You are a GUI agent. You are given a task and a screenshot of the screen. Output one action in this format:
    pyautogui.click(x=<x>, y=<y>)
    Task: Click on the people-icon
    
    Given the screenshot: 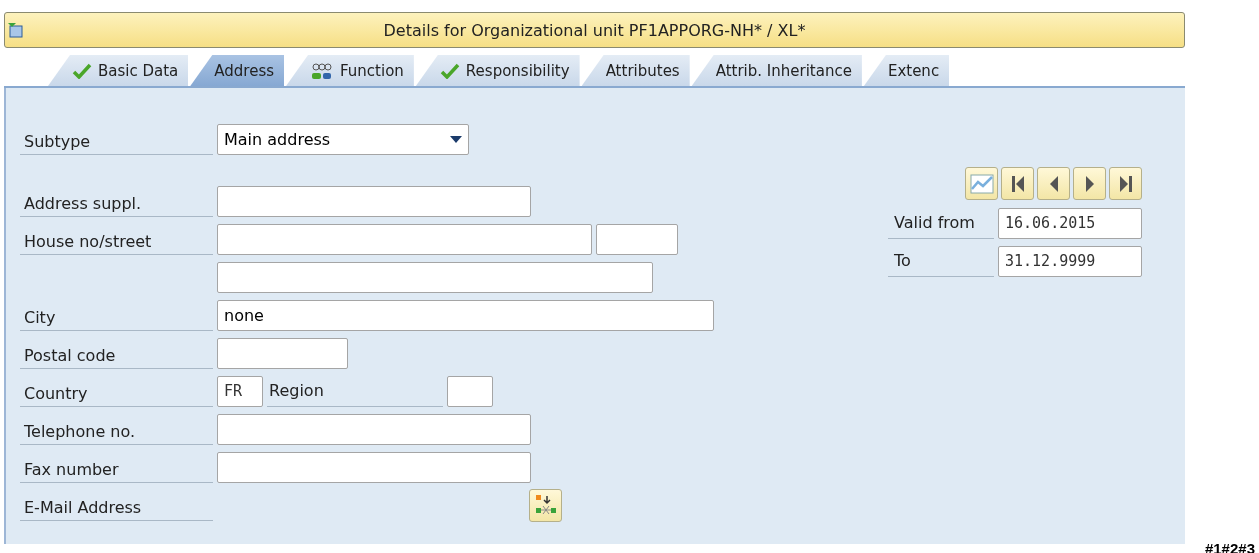 What is the action you would take?
    pyautogui.click(x=322, y=70)
    